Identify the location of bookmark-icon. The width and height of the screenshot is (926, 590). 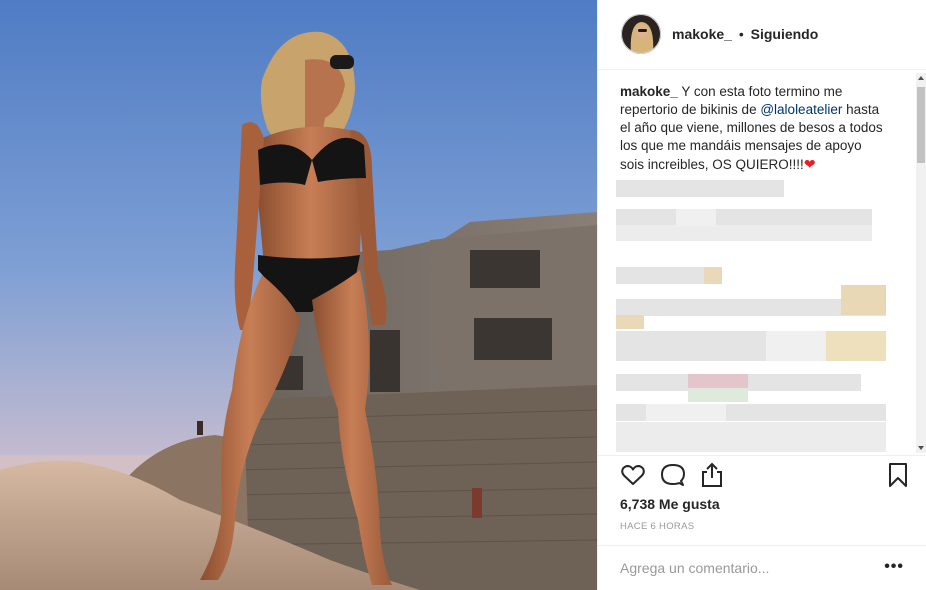
(898, 475).